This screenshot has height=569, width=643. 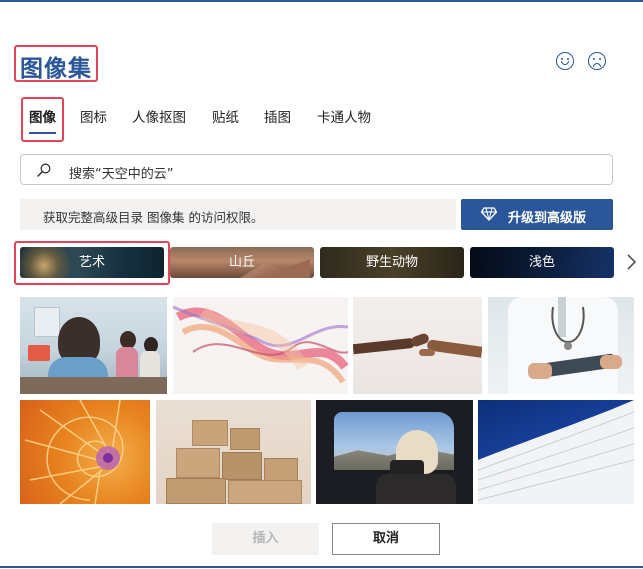 I want to click on category-art-label: 艺术, so click(x=91, y=262).